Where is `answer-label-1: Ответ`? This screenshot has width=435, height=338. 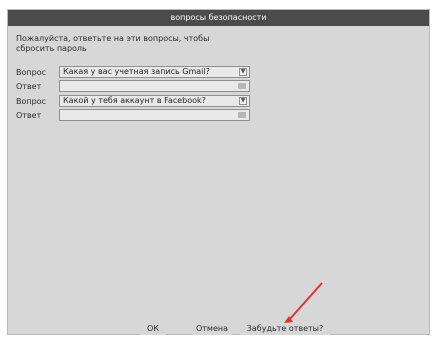
answer-label-1: Ответ is located at coordinates (29, 86).